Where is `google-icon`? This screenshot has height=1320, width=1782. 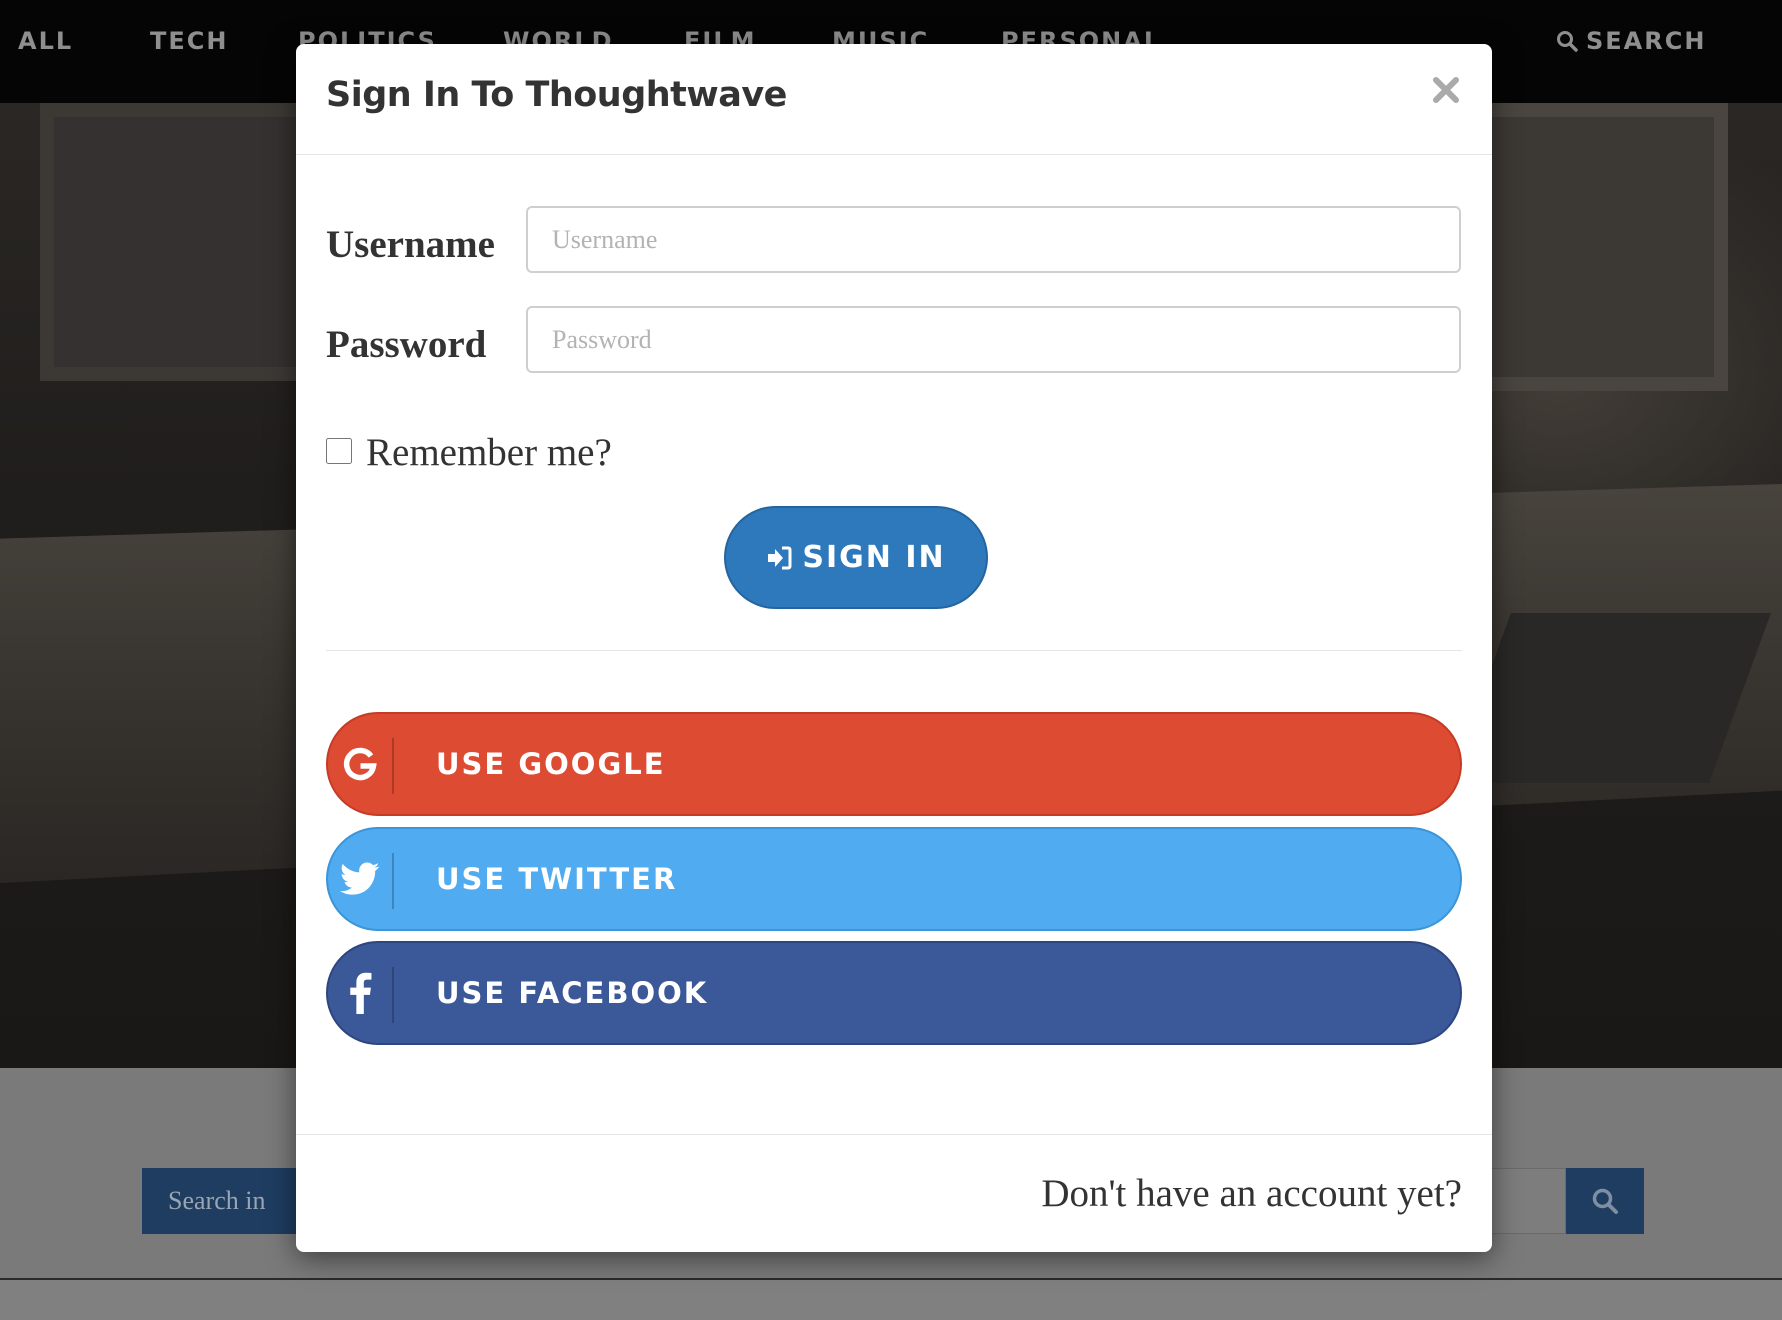 google-icon is located at coordinates (360, 764).